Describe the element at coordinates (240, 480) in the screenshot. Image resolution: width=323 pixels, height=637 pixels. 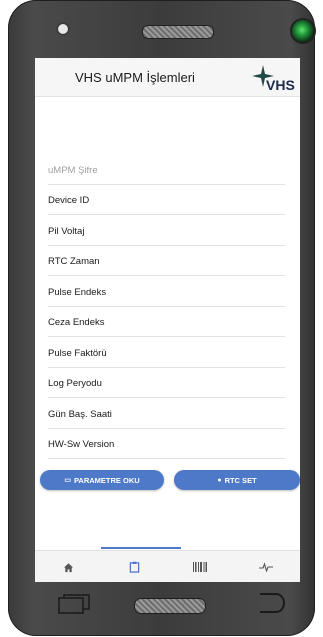
I see `rtc-set-label: RTC SET` at that location.